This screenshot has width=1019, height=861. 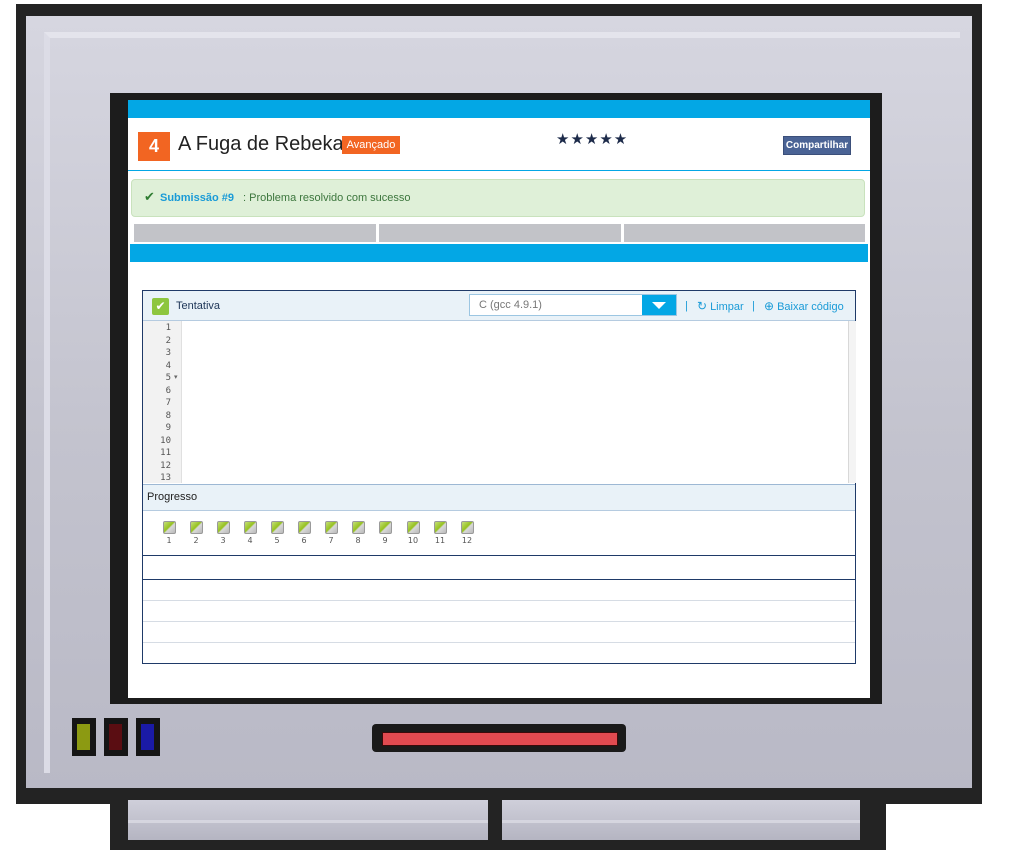 I want to click on test-number: 6, so click(x=304, y=540).